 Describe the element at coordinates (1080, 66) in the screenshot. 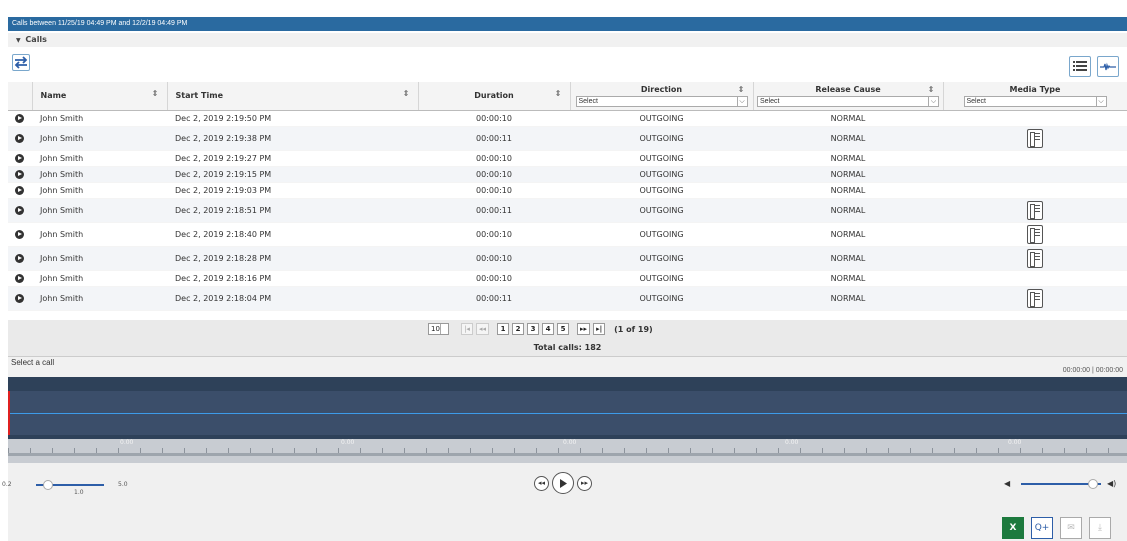

I see `list-view-button` at that location.